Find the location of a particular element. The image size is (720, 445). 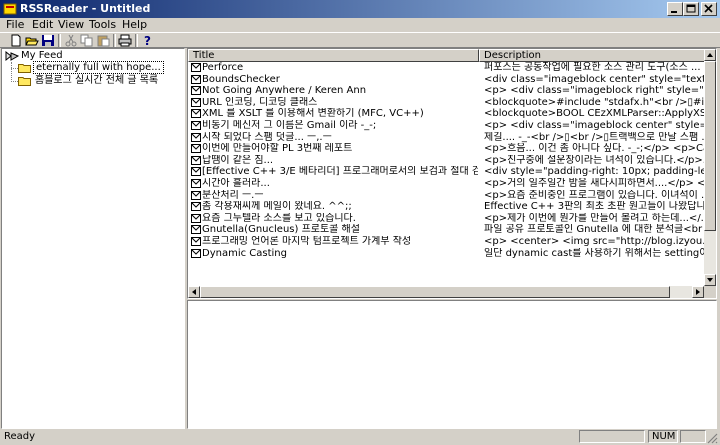

column-header-title: Title is located at coordinates (333, 55).